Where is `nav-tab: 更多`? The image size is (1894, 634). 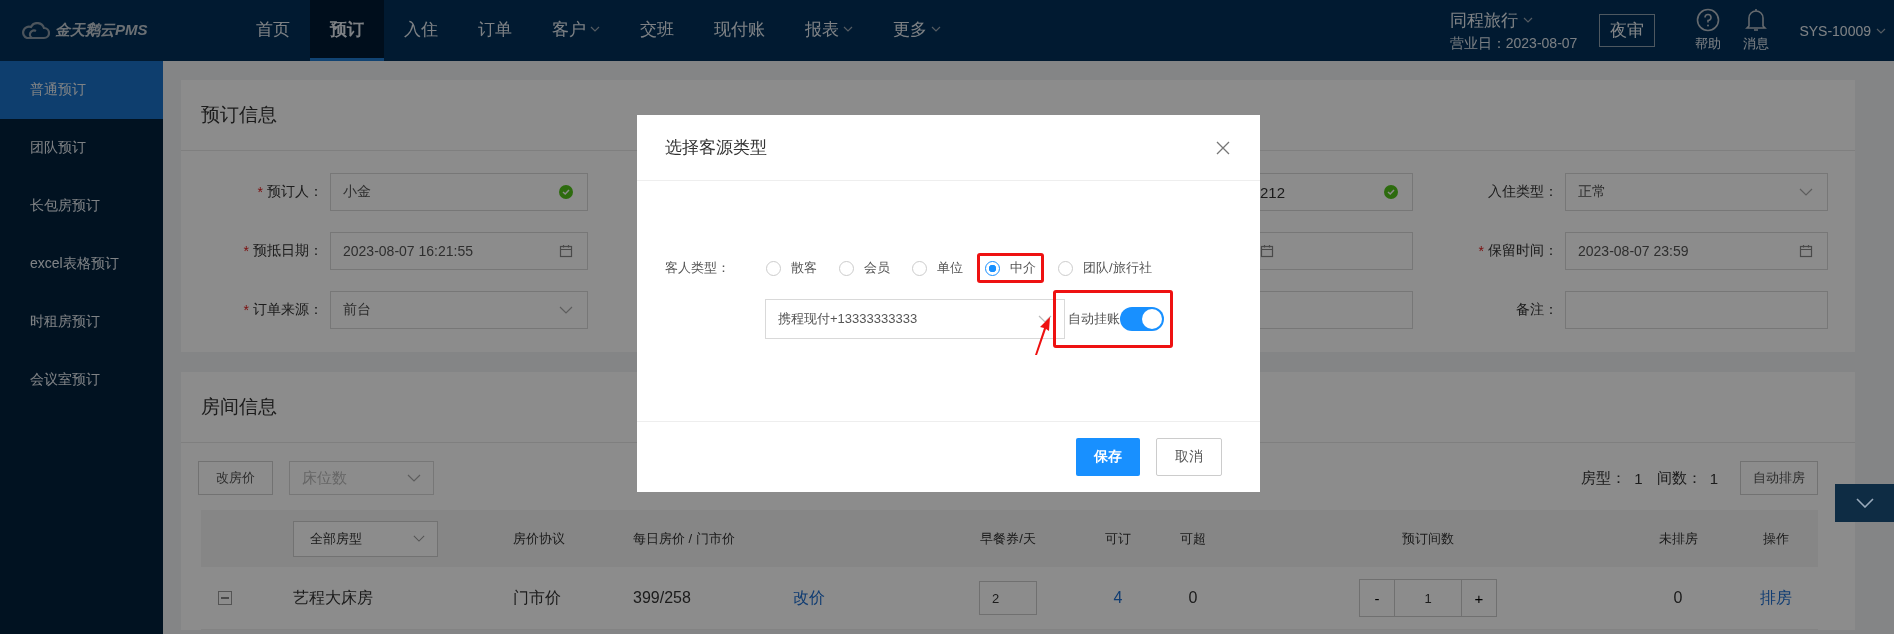 nav-tab: 更多 is located at coordinates (917, 30).